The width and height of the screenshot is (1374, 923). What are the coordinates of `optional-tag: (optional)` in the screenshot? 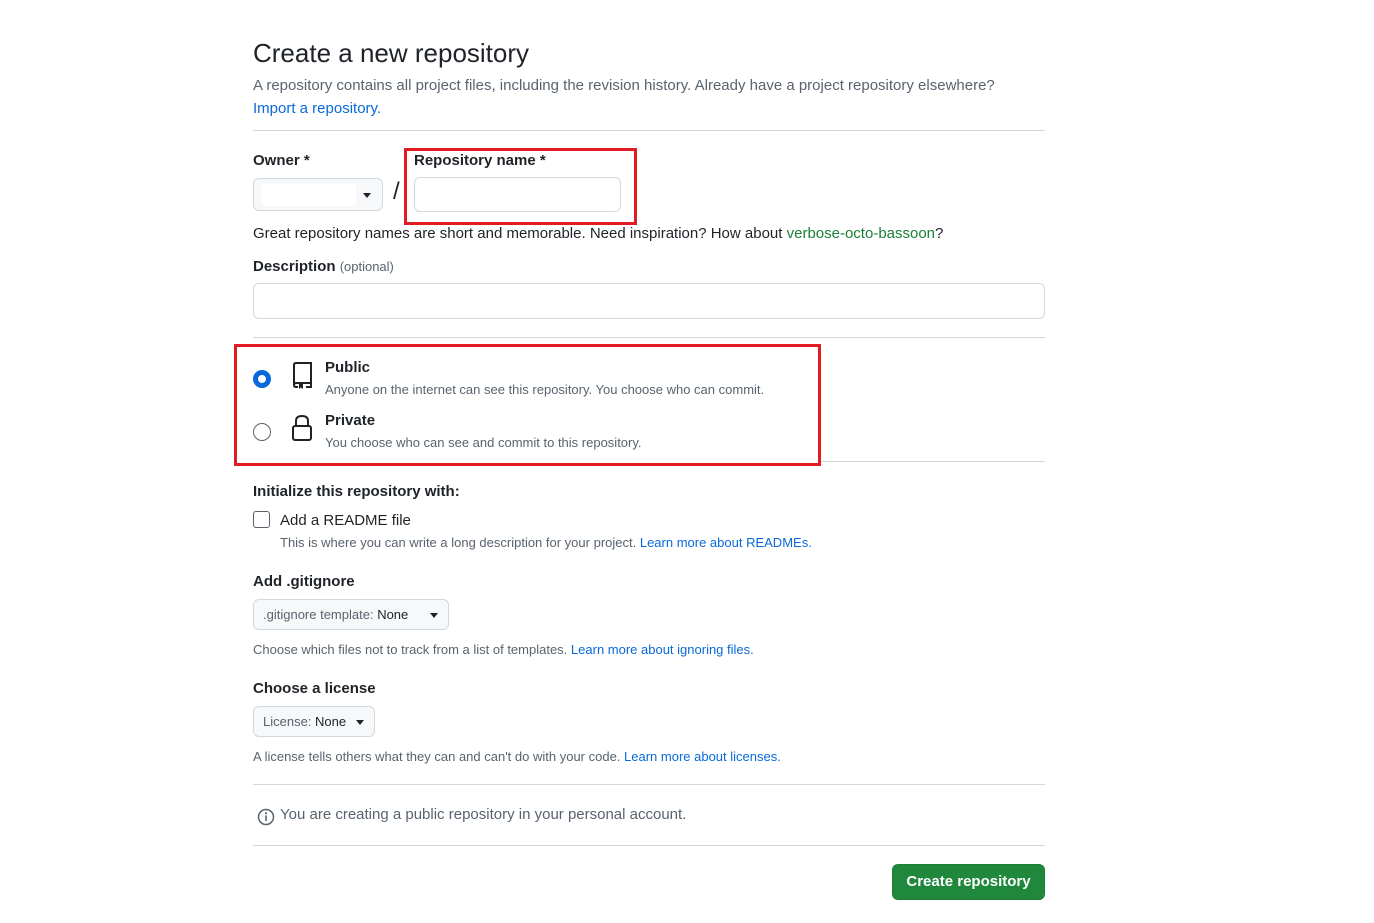 It's located at (366, 266).